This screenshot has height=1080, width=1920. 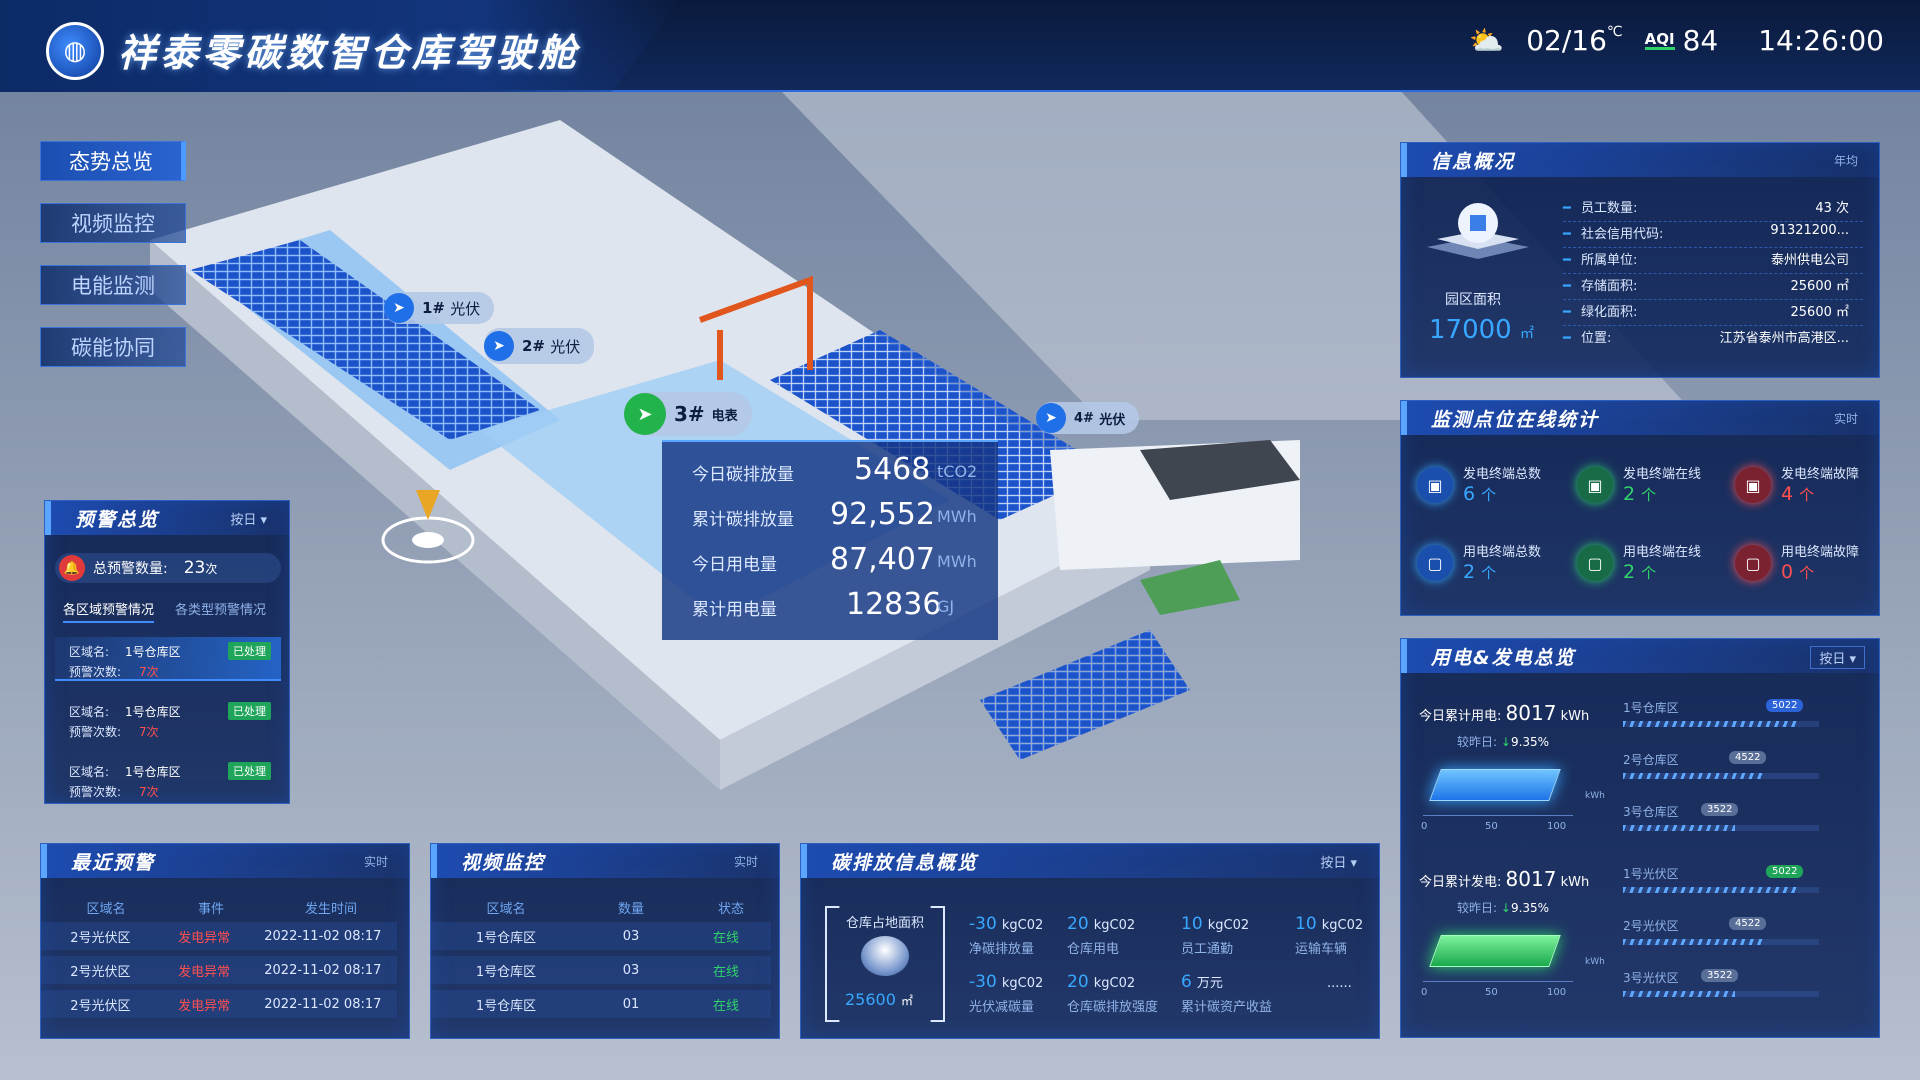 What do you see at coordinates (1321, 949) in the screenshot?
I see `cell-label: 运输车辆` at bounding box center [1321, 949].